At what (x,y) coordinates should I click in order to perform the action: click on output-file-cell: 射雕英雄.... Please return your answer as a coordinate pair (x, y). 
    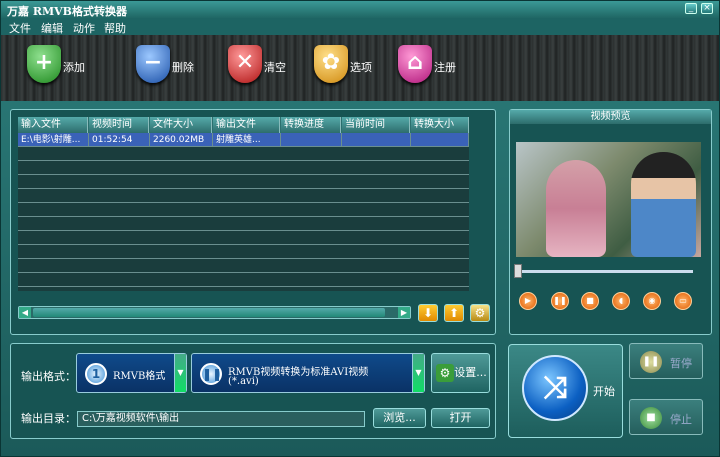
    Looking at the image, I should click on (247, 140).